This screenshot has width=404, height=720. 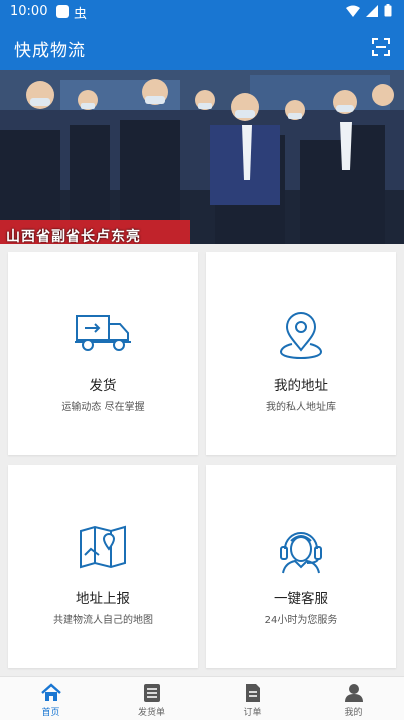 I want to click on customer-service-card: 一键客服 24小时为您服务, so click(x=301, y=566).